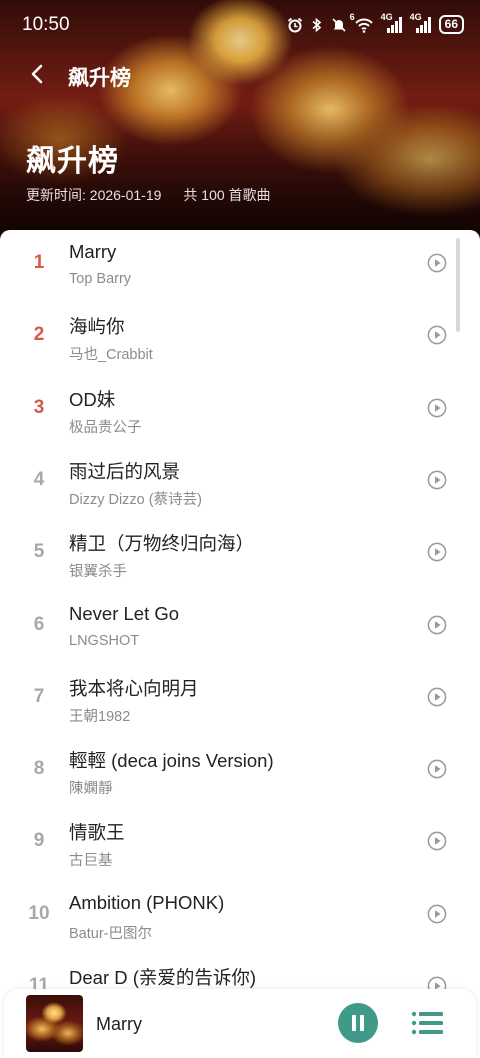 This screenshot has height=1058, width=480. Describe the element at coordinates (352, 16) in the screenshot. I see `wifi-tag: 6` at that location.